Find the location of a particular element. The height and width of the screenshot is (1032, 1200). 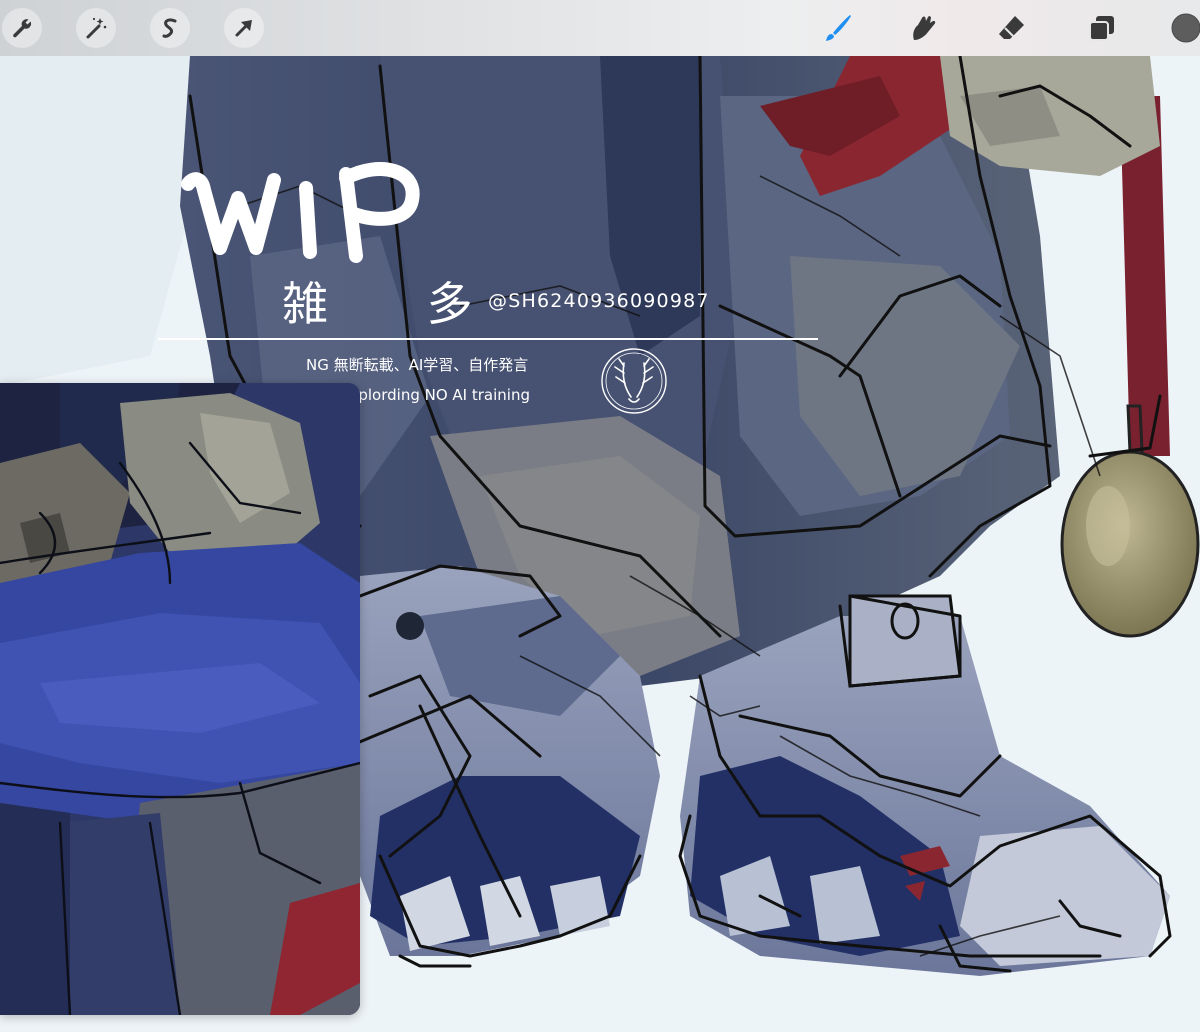

layers-icon is located at coordinates (1101, 28).